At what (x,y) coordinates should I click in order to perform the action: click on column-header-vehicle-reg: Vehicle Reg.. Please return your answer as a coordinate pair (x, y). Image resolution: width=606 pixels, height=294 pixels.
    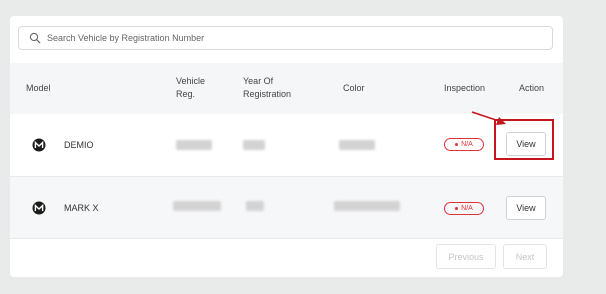
    Looking at the image, I should click on (191, 87).